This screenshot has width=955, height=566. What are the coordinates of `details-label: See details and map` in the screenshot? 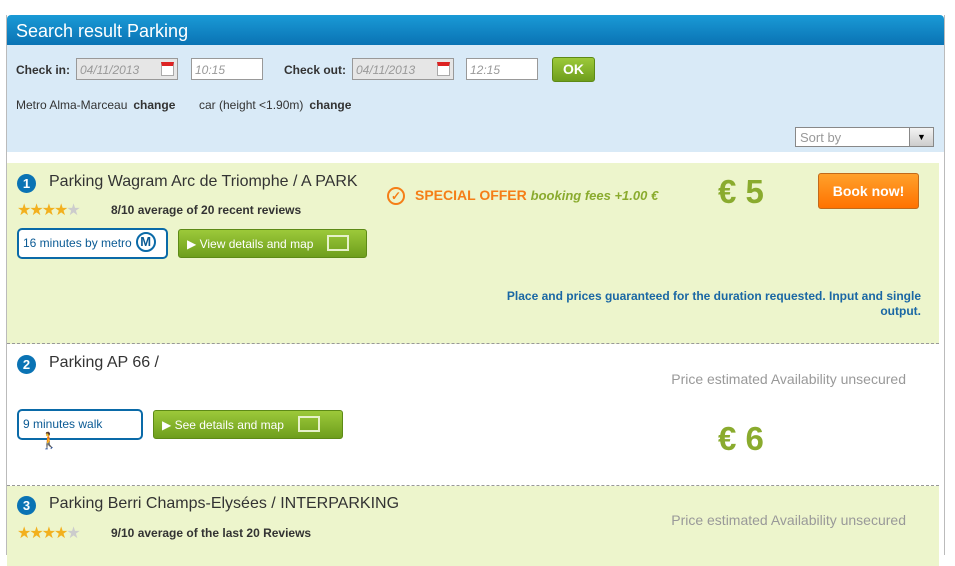 It's located at (229, 425).